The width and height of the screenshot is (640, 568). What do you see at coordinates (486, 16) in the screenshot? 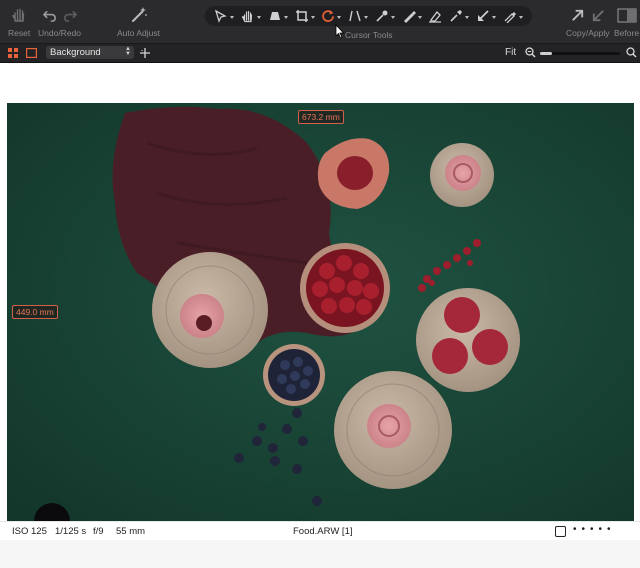
I see `arrow-pick-icon` at bounding box center [486, 16].